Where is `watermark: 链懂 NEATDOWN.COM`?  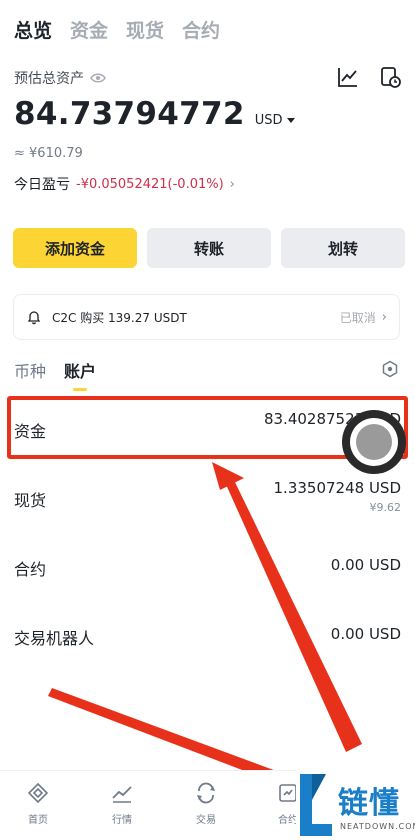
watermark: 链懂 NEATDOWN.COM is located at coordinates (355, 805).